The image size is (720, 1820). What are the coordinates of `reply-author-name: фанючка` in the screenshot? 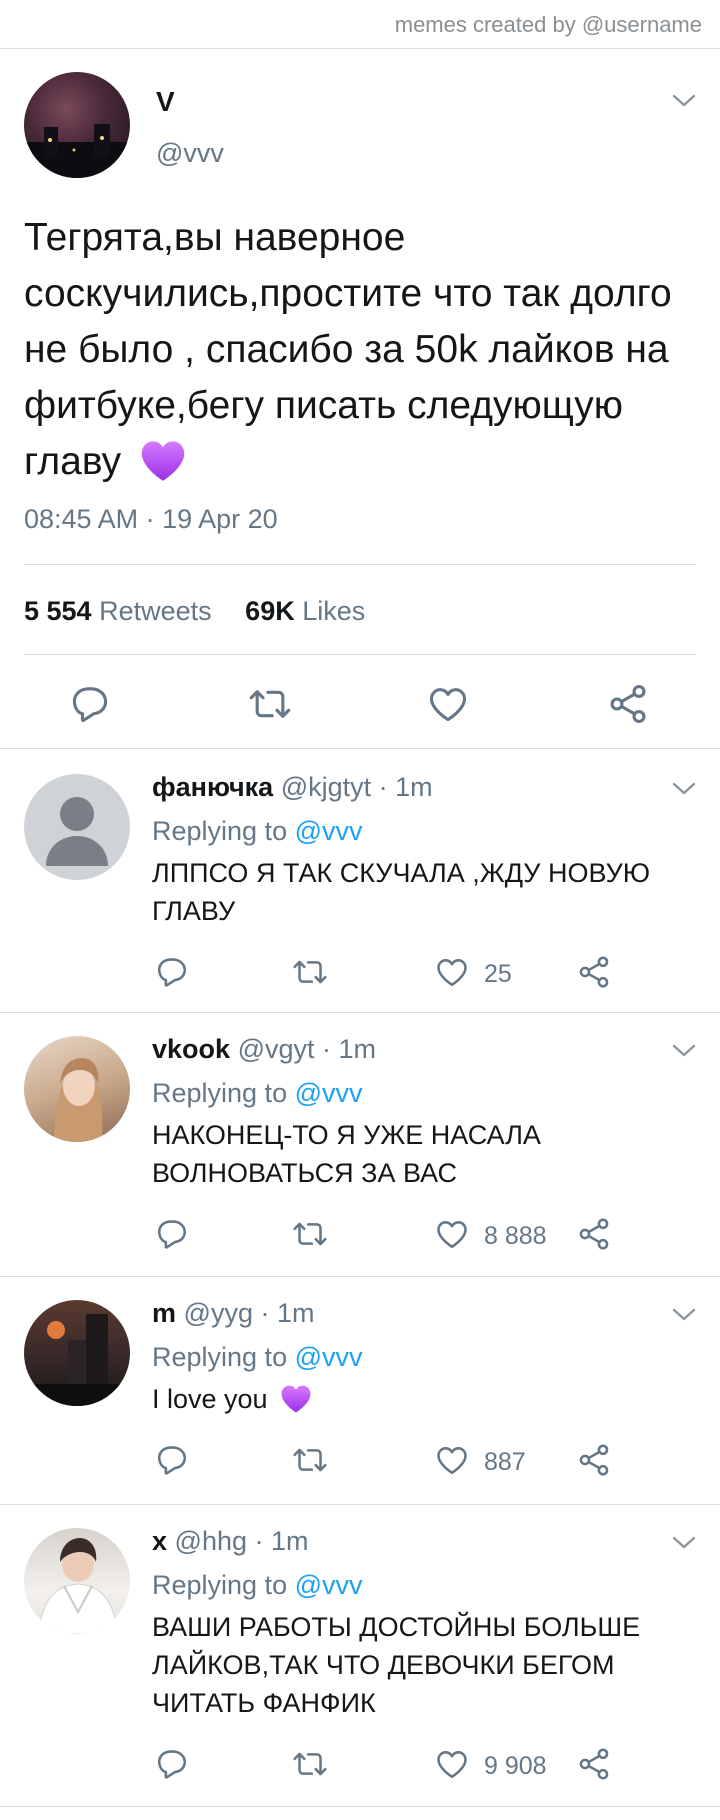 It's located at (212, 787).